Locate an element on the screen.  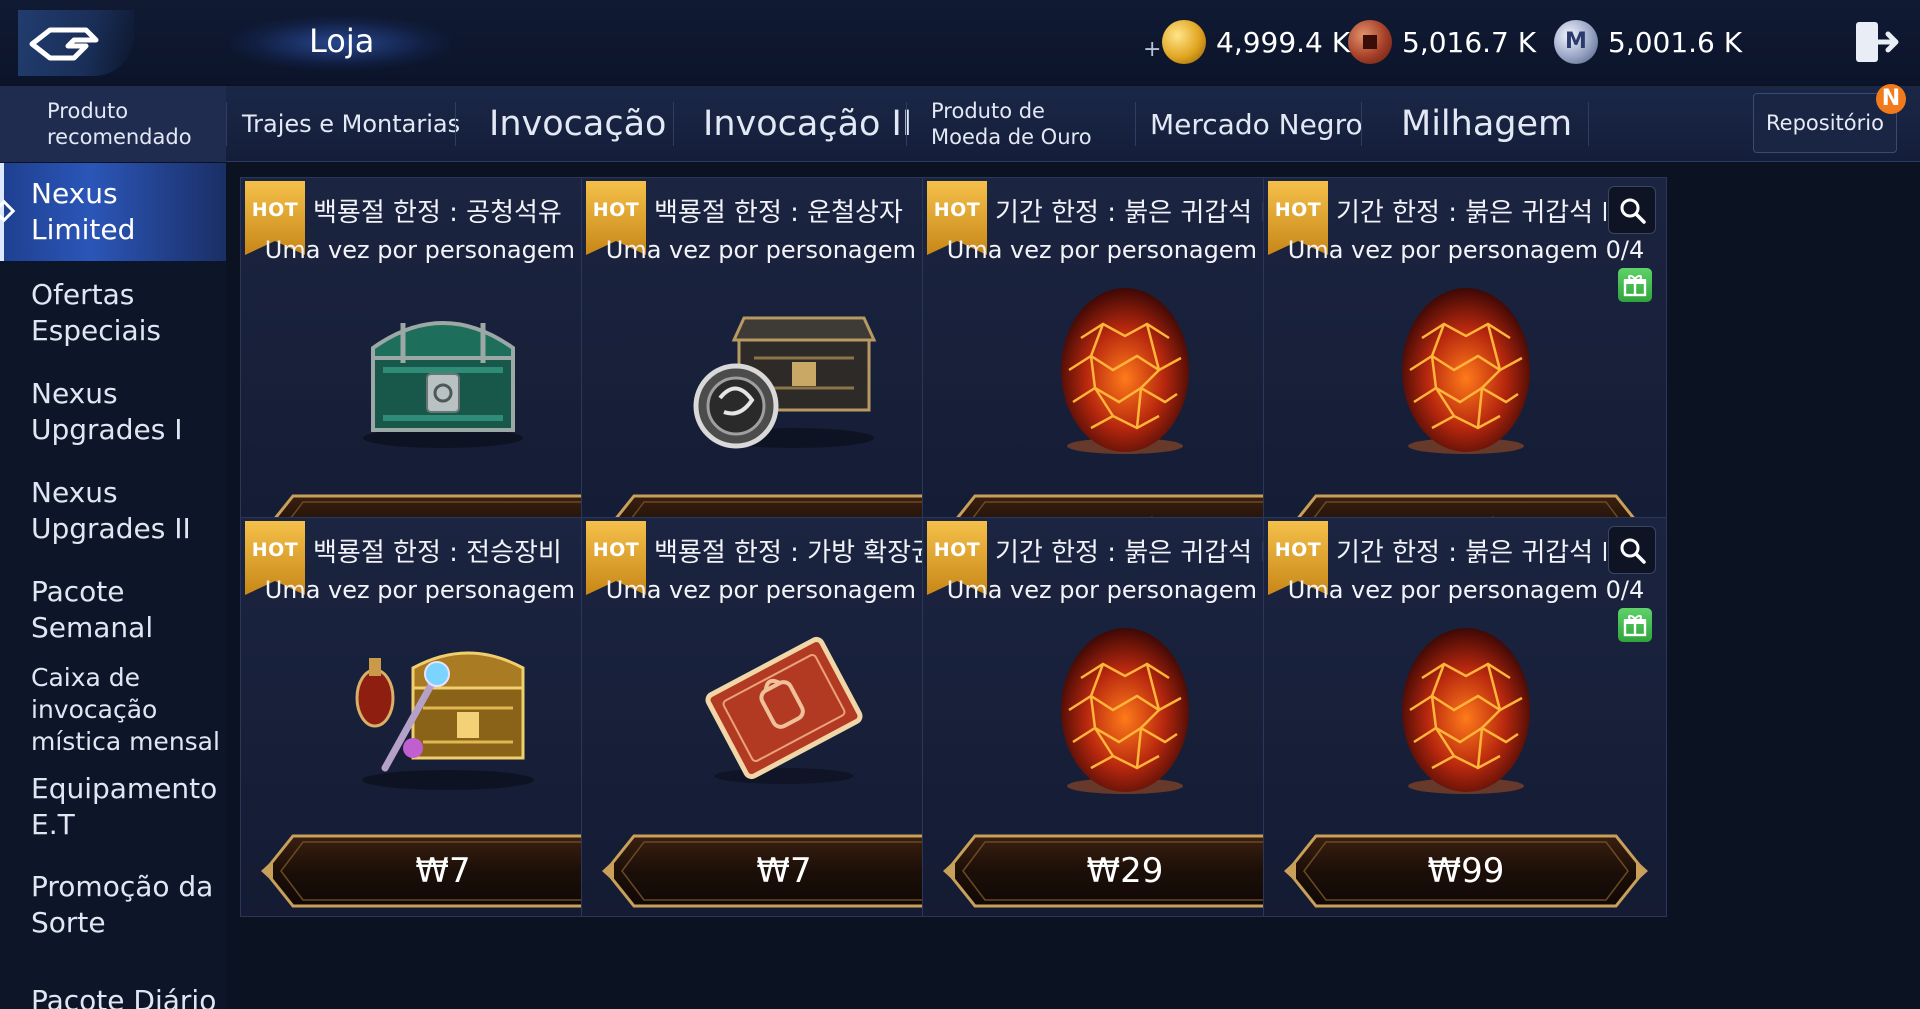
sidebar-item-ofertas-especiais: Ofertas Especiais is located at coordinates (113, 313).